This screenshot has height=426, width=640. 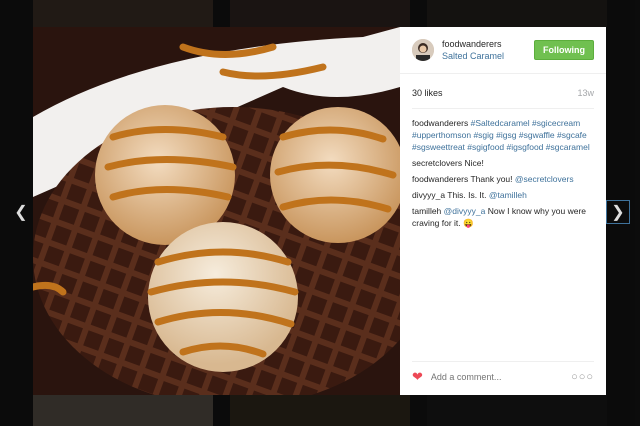 What do you see at coordinates (426, 211) in the screenshot?
I see `comment-username: tamilleh` at bounding box center [426, 211].